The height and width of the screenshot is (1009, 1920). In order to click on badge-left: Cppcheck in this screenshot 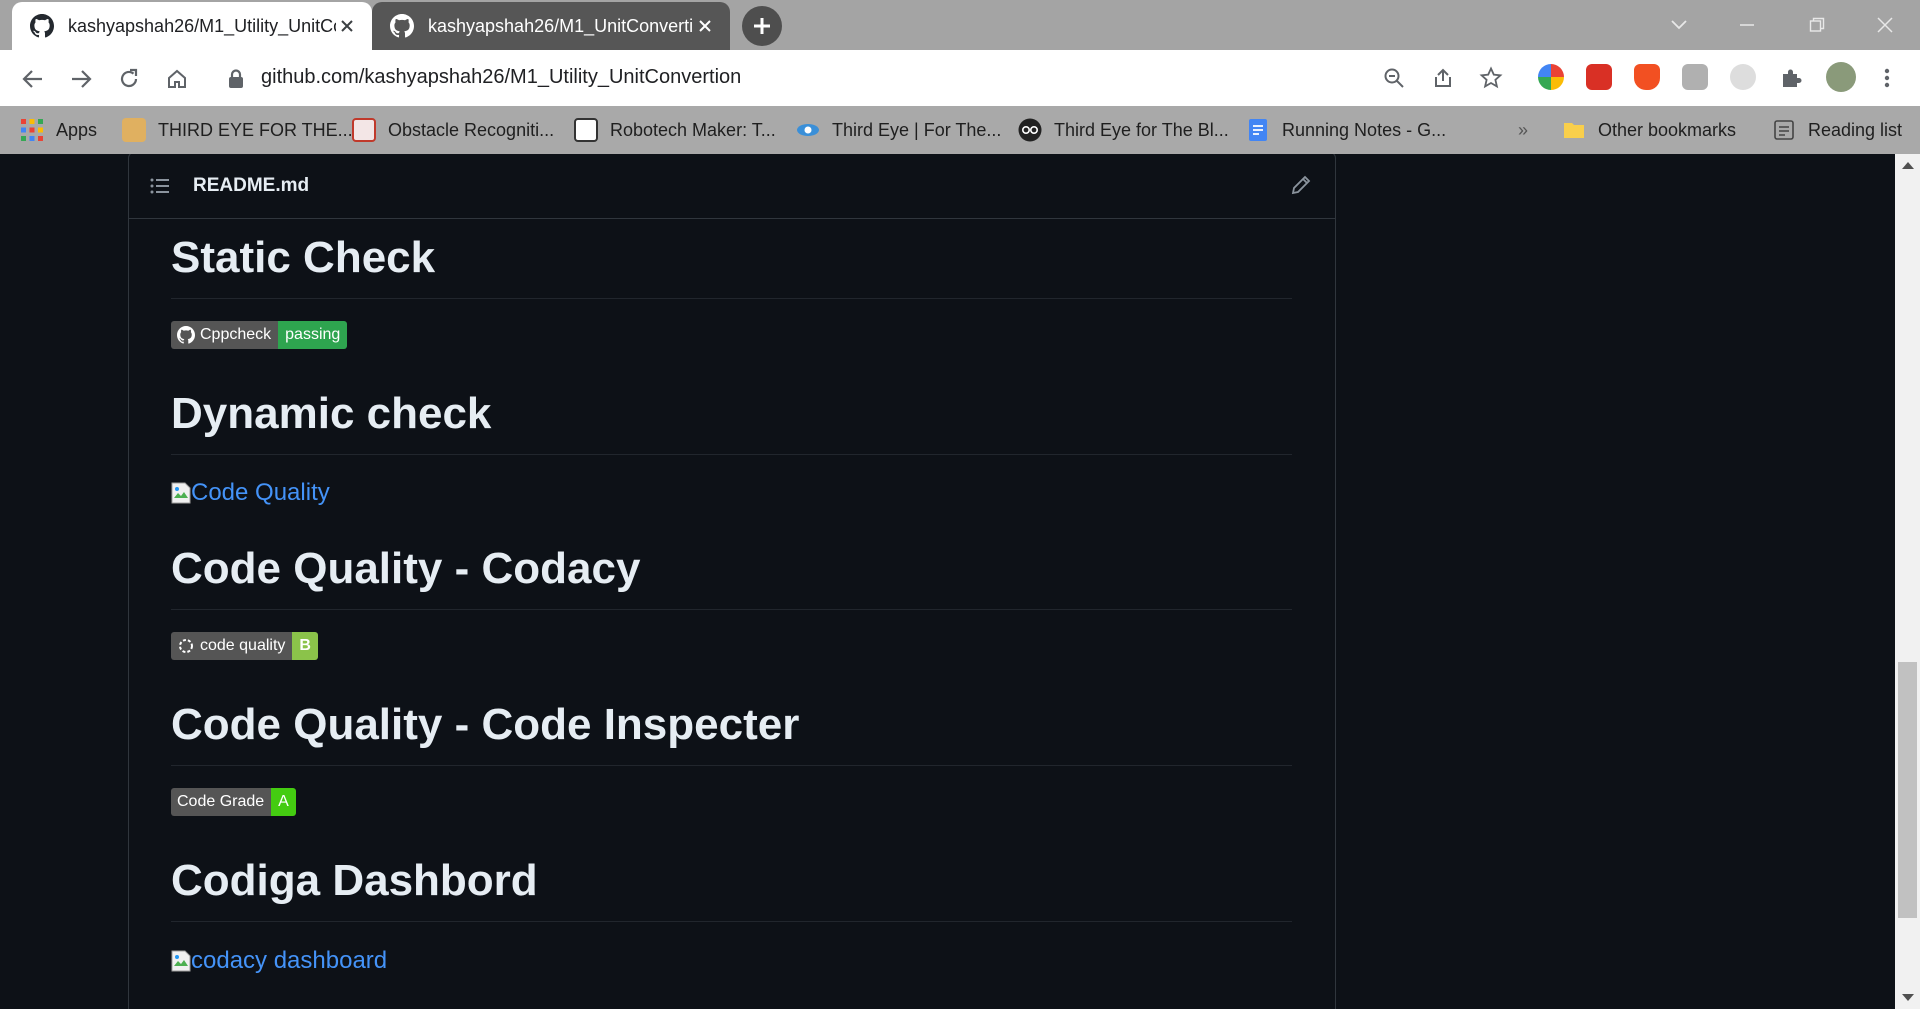, I will do `click(225, 335)`.